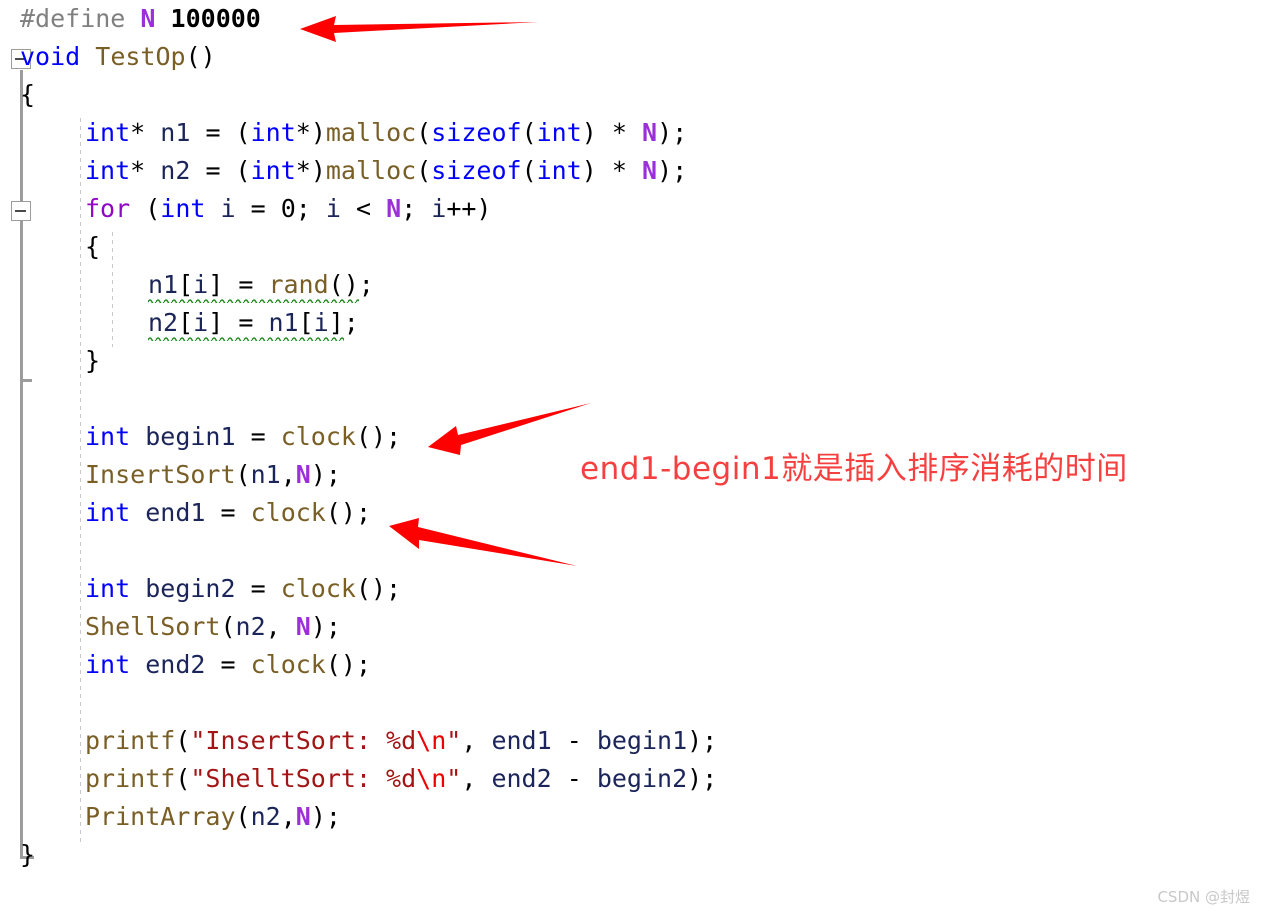  What do you see at coordinates (611, 170) in the screenshot?
I see `token-paren-mul: ) *` at bounding box center [611, 170].